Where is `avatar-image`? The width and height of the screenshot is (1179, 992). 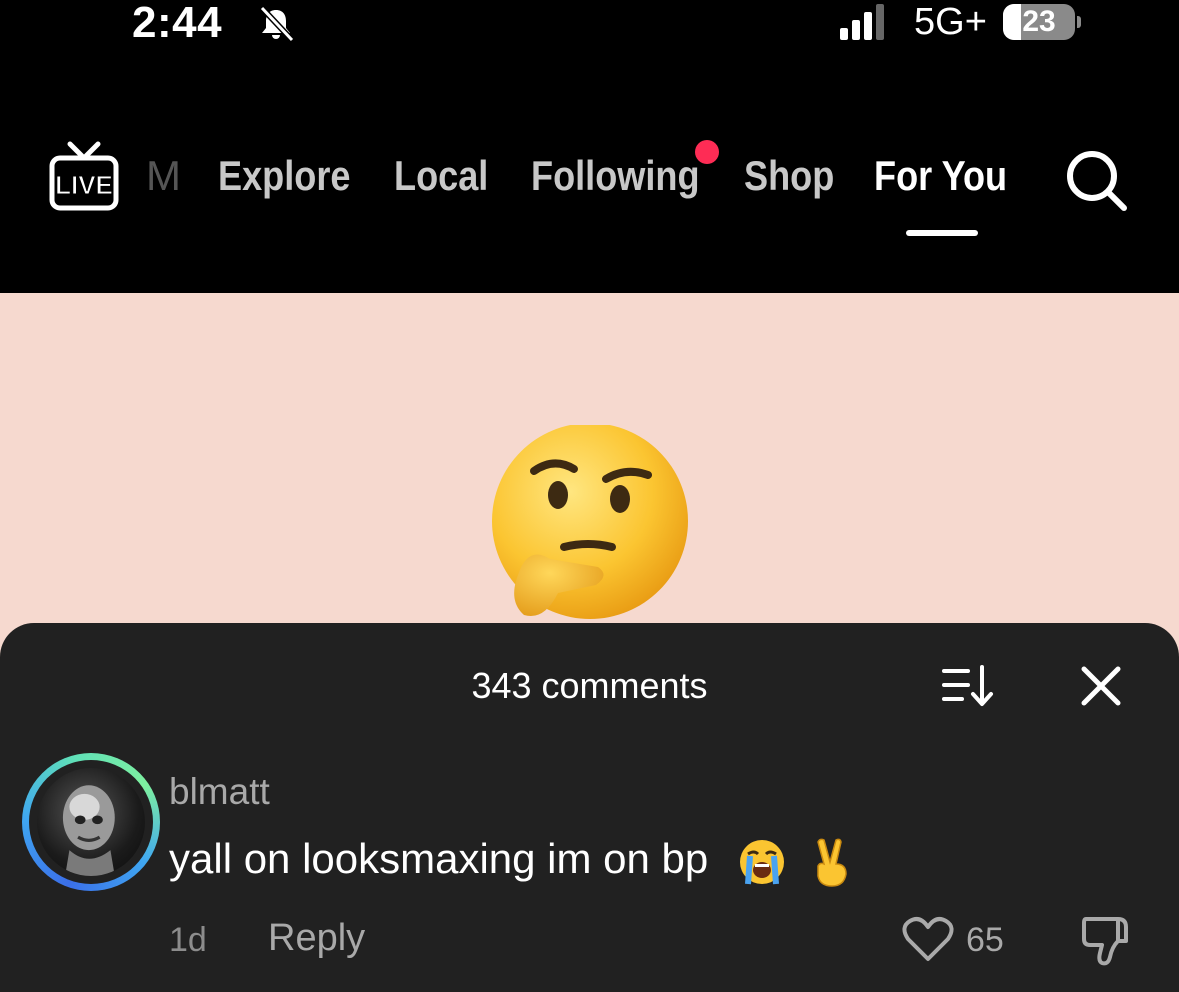 avatar-image is located at coordinates (88, 830).